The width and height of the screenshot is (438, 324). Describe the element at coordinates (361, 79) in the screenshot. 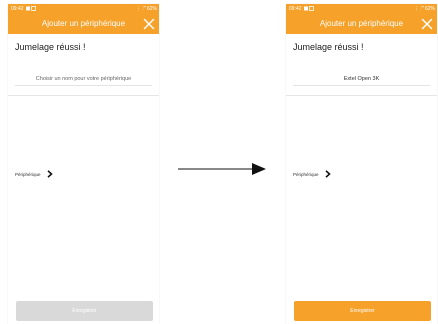

I see `device-name-field: Extel Open 3K` at that location.